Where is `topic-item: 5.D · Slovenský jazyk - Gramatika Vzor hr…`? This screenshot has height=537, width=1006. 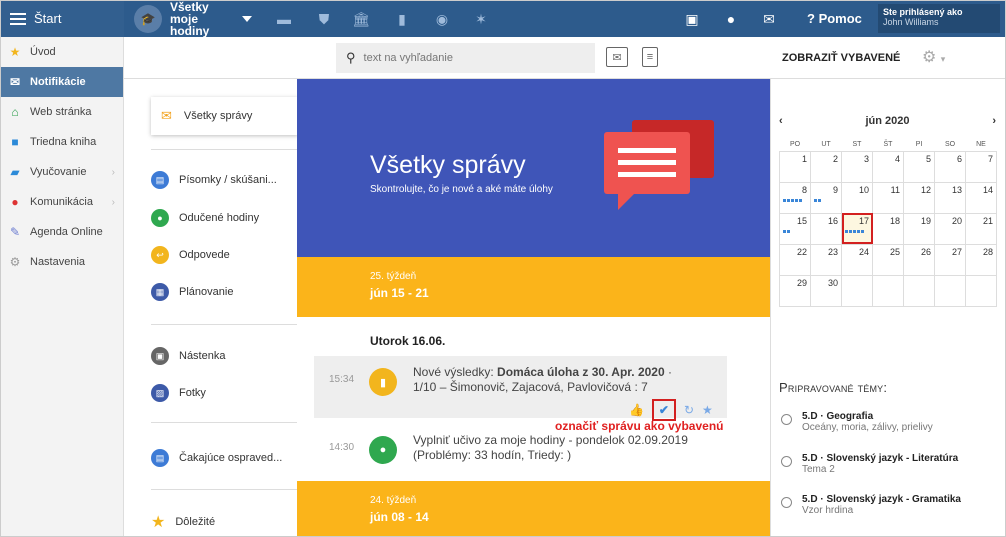
topic-item: 5.D · Slovenský jazyk - Gramatika Vzor hr… is located at coordinates (871, 505).